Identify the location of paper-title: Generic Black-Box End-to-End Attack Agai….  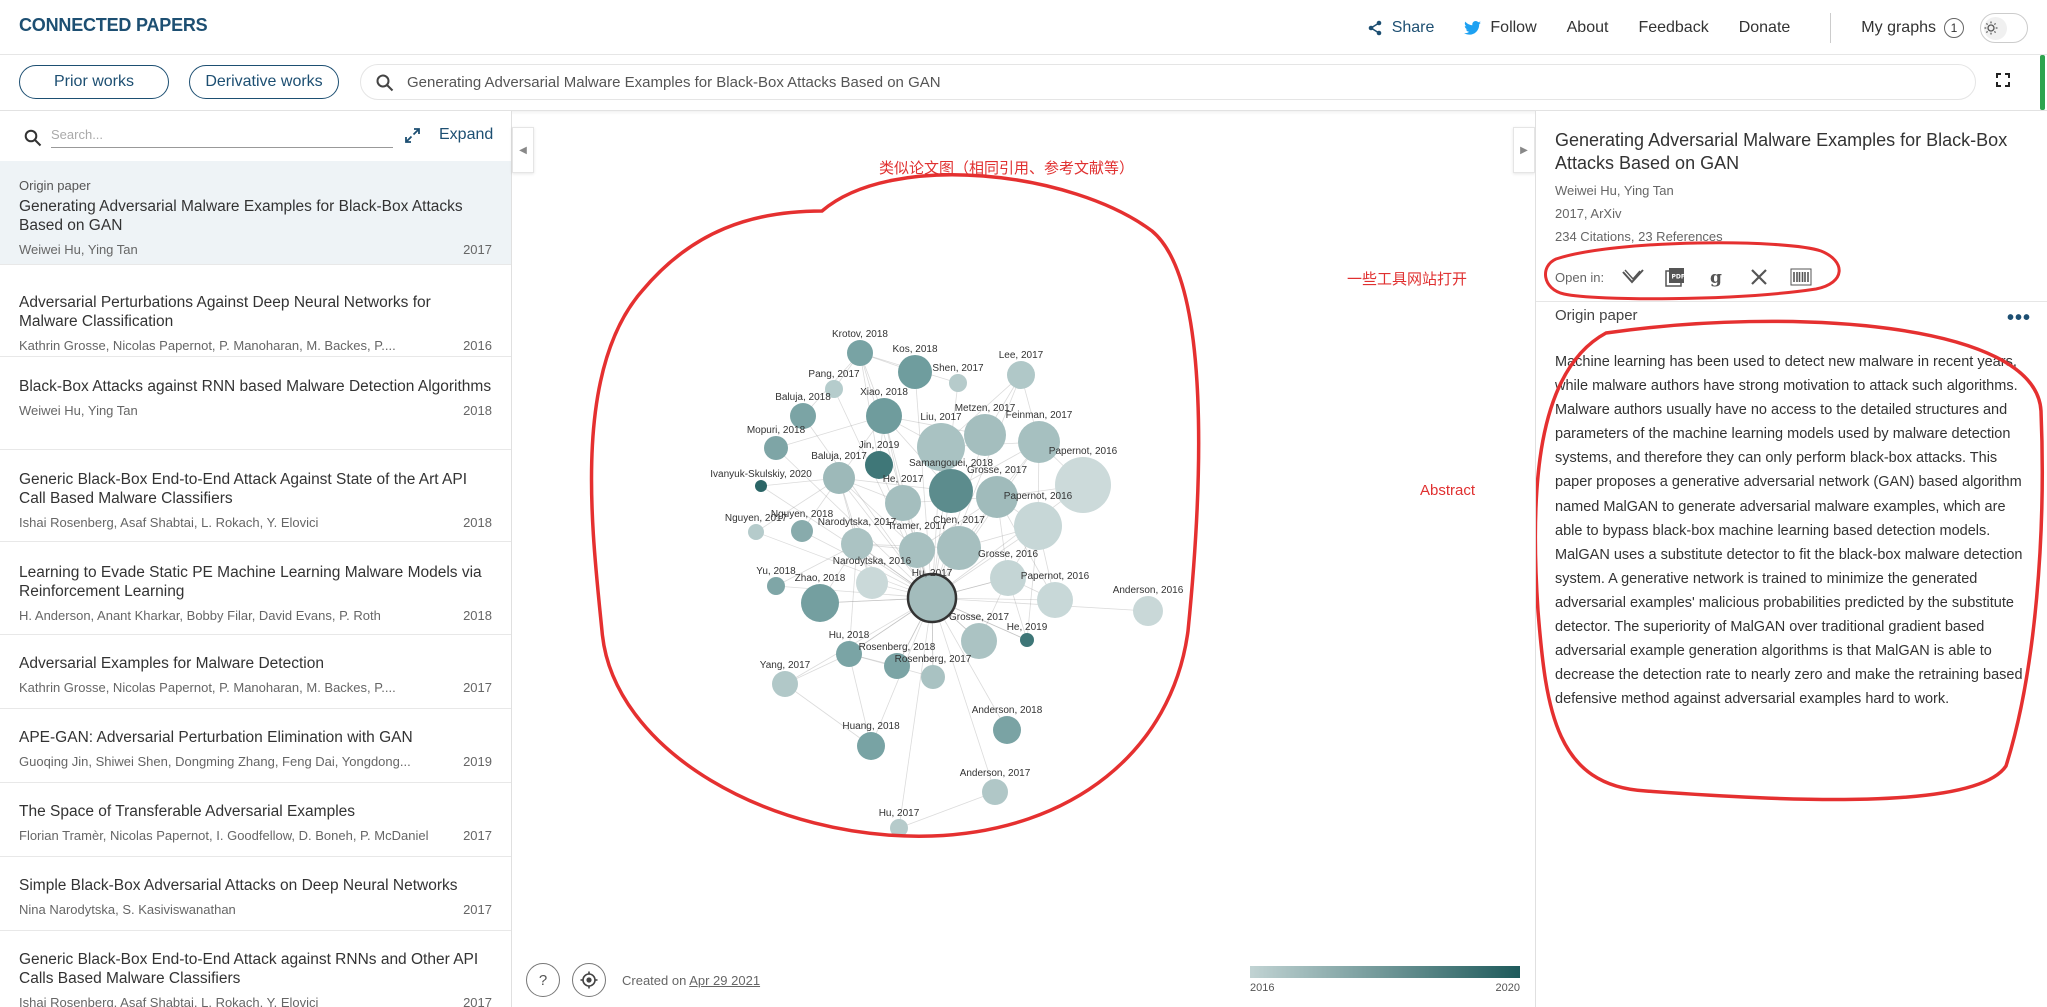
(243, 489).